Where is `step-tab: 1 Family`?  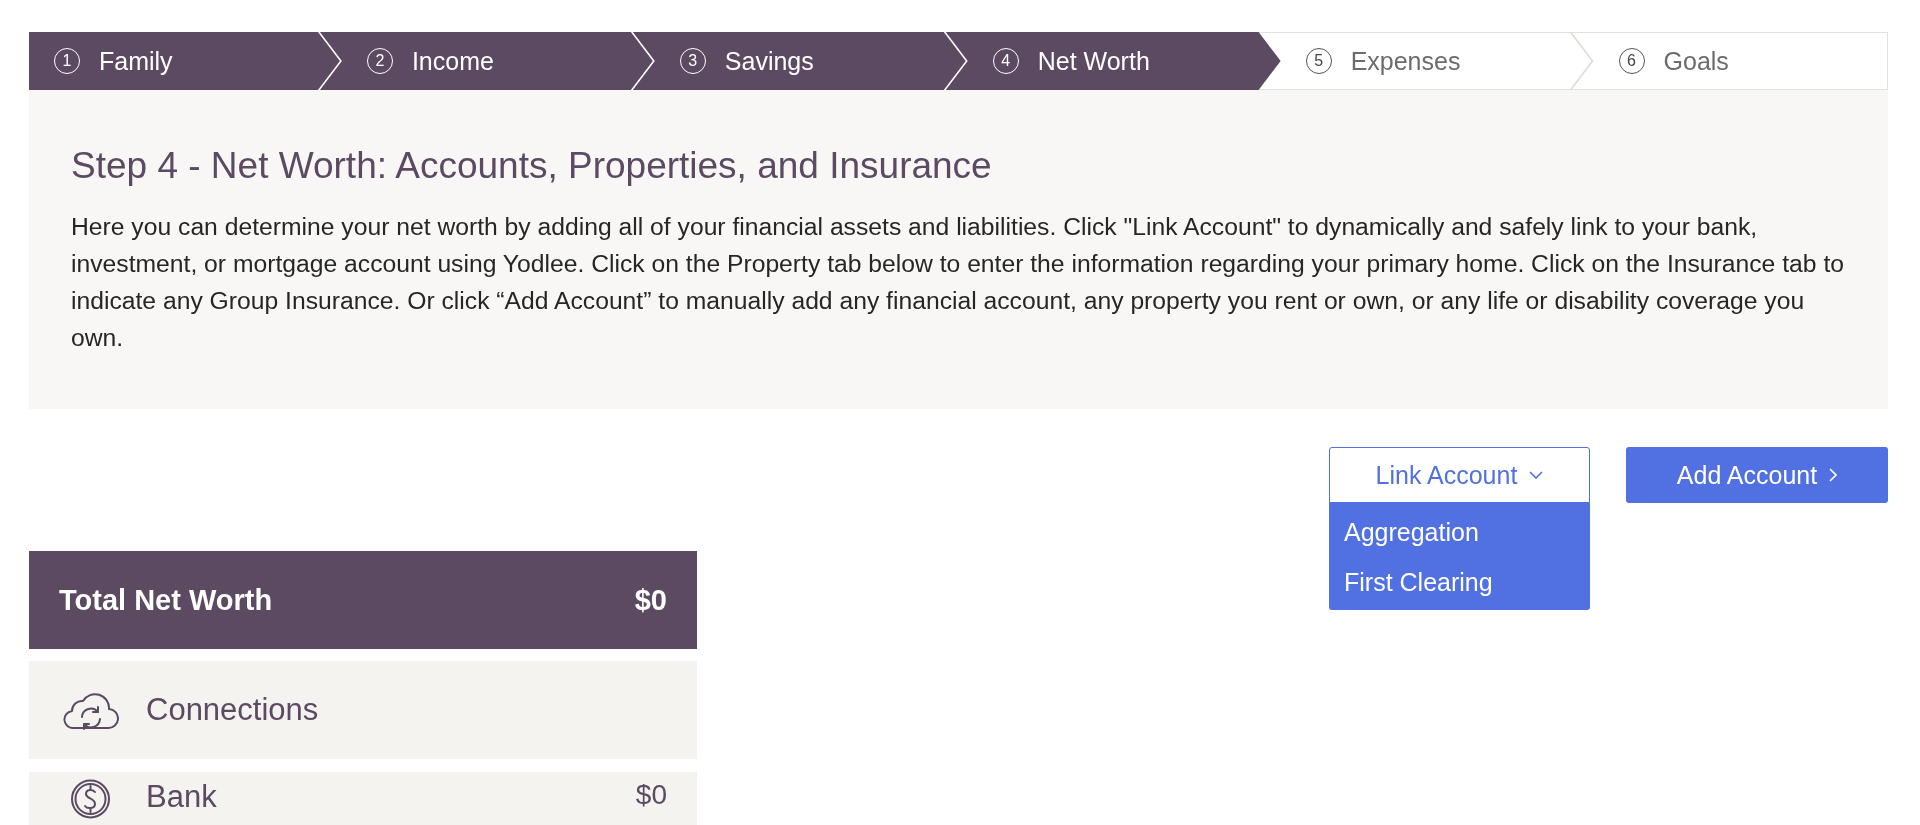
step-tab: 1 Family is located at coordinates (185, 61).